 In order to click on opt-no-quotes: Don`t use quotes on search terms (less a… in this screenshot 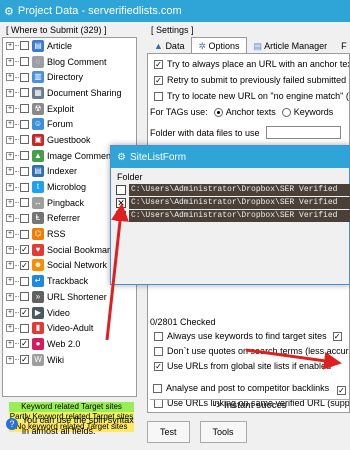, I will do `click(251, 351)`.